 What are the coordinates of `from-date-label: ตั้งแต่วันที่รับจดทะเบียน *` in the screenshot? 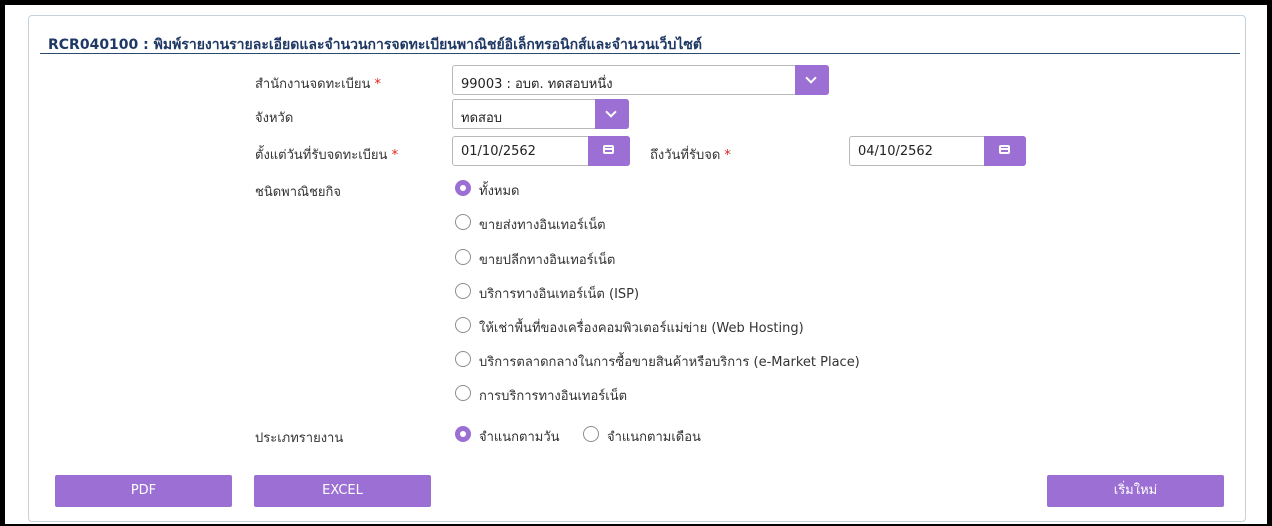 It's located at (326, 154).